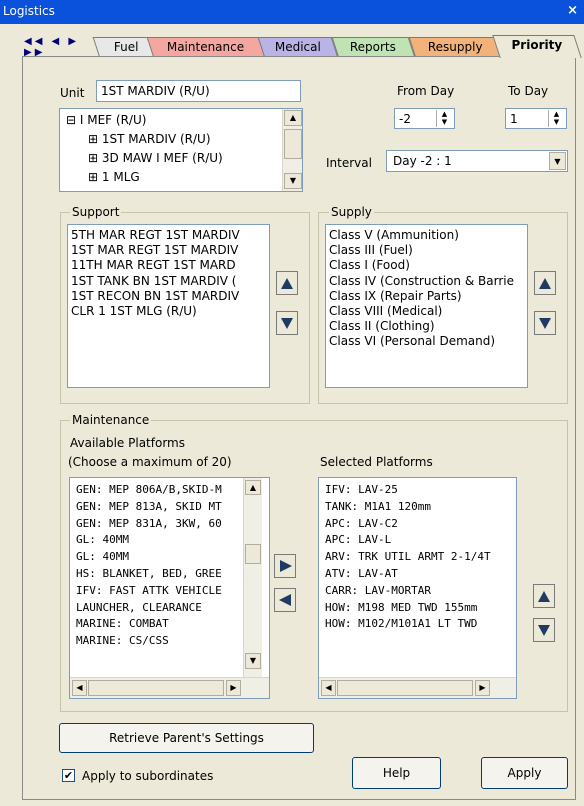  I want to click on unit-field: 1ST MARDIV (R/U), so click(198, 91).